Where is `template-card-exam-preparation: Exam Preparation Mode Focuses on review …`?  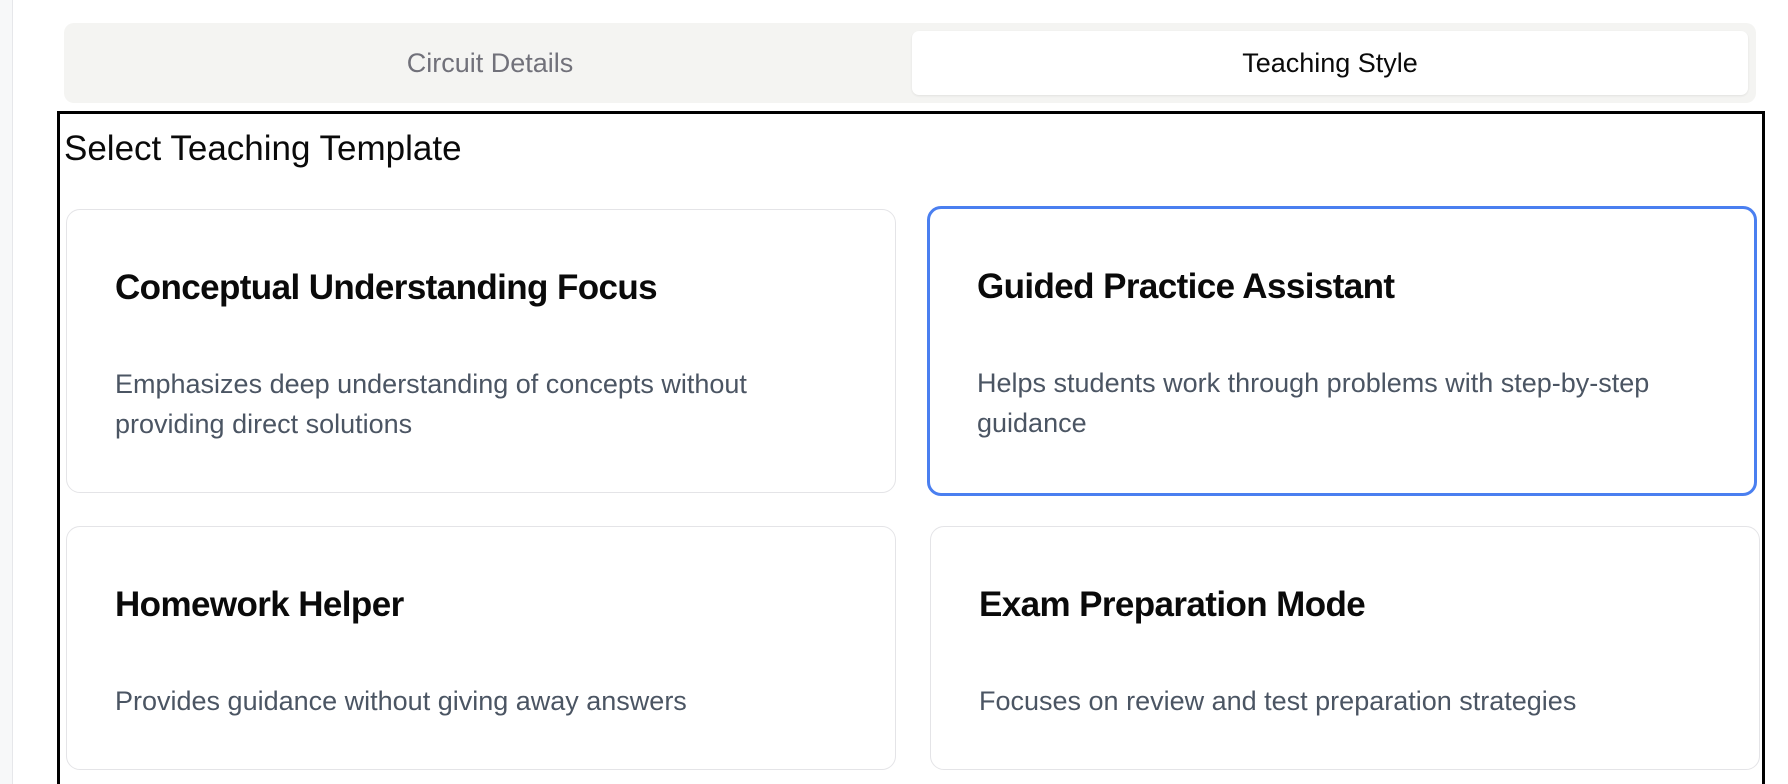 template-card-exam-preparation: Exam Preparation Mode Focuses on review … is located at coordinates (1345, 648).